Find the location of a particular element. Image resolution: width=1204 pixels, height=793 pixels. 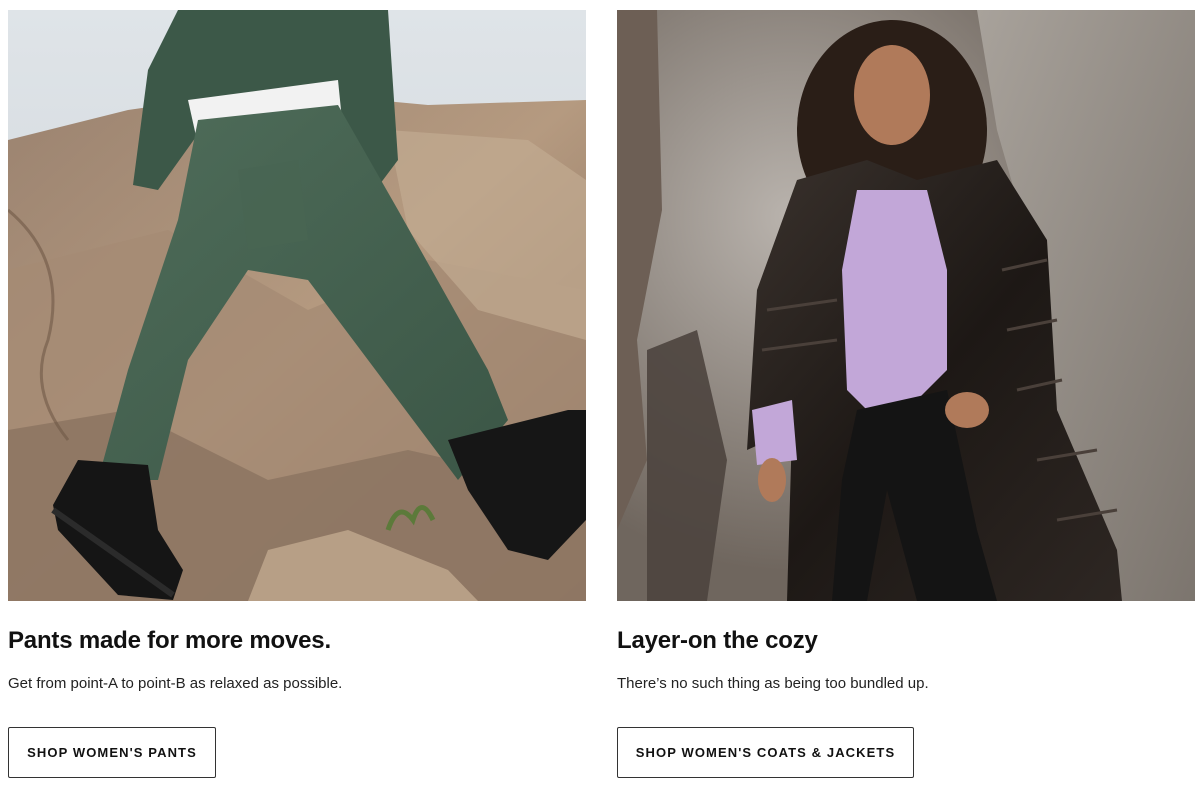

pants-promo-title: Pants made for more moves. is located at coordinates (169, 640).